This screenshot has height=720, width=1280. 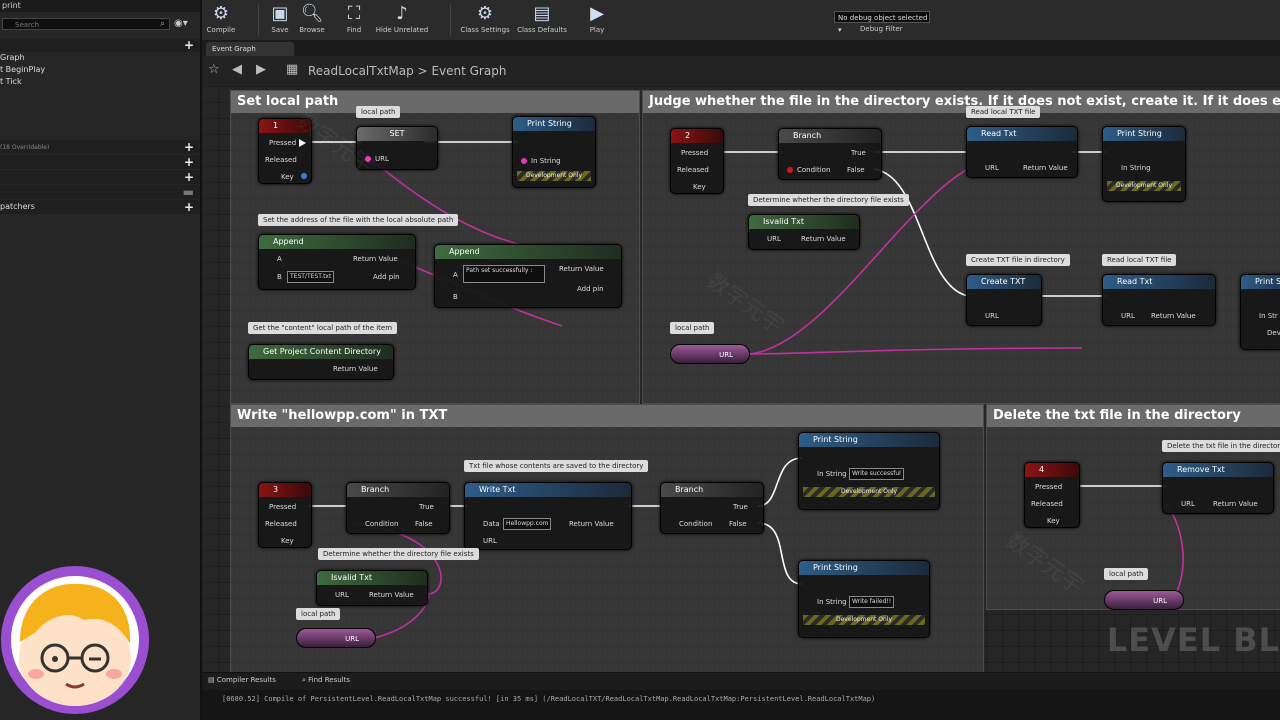 What do you see at coordinates (368, 159) in the screenshot?
I see `url-input-pin` at bounding box center [368, 159].